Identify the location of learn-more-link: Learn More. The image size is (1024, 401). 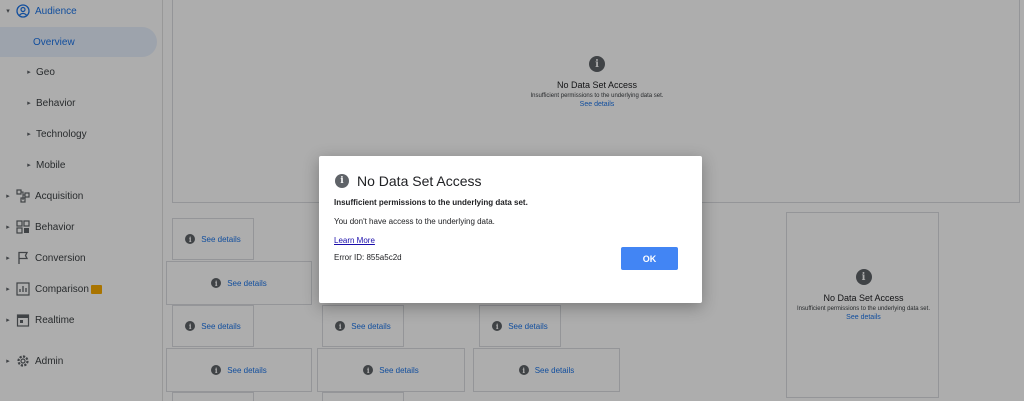
(354, 240).